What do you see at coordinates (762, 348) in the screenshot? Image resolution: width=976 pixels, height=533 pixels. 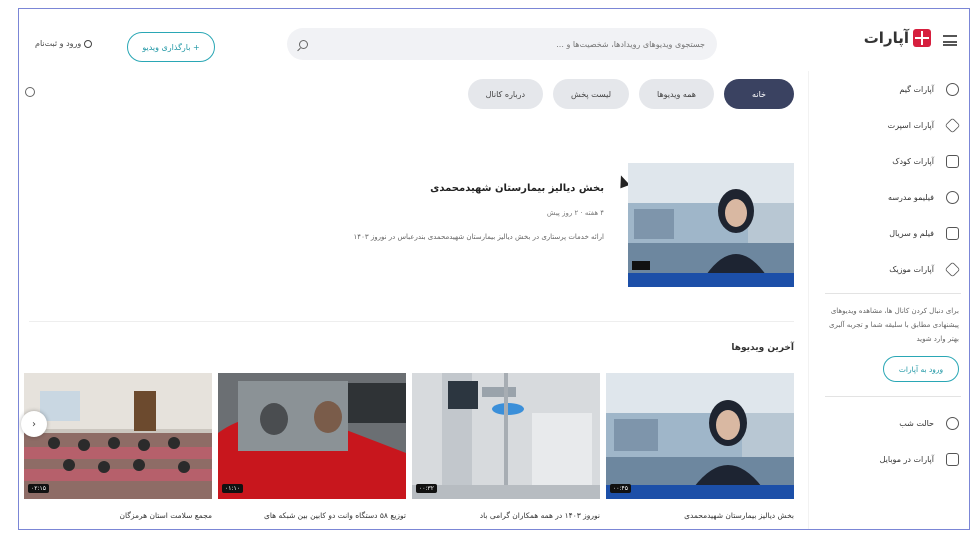 I see `latest-videos-title: آخرین ویدیوها` at bounding box center [762, 348].